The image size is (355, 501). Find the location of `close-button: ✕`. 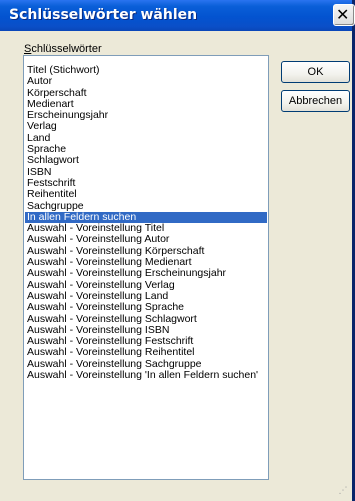

close-button: ✕ is located at coordinates (344, 15).